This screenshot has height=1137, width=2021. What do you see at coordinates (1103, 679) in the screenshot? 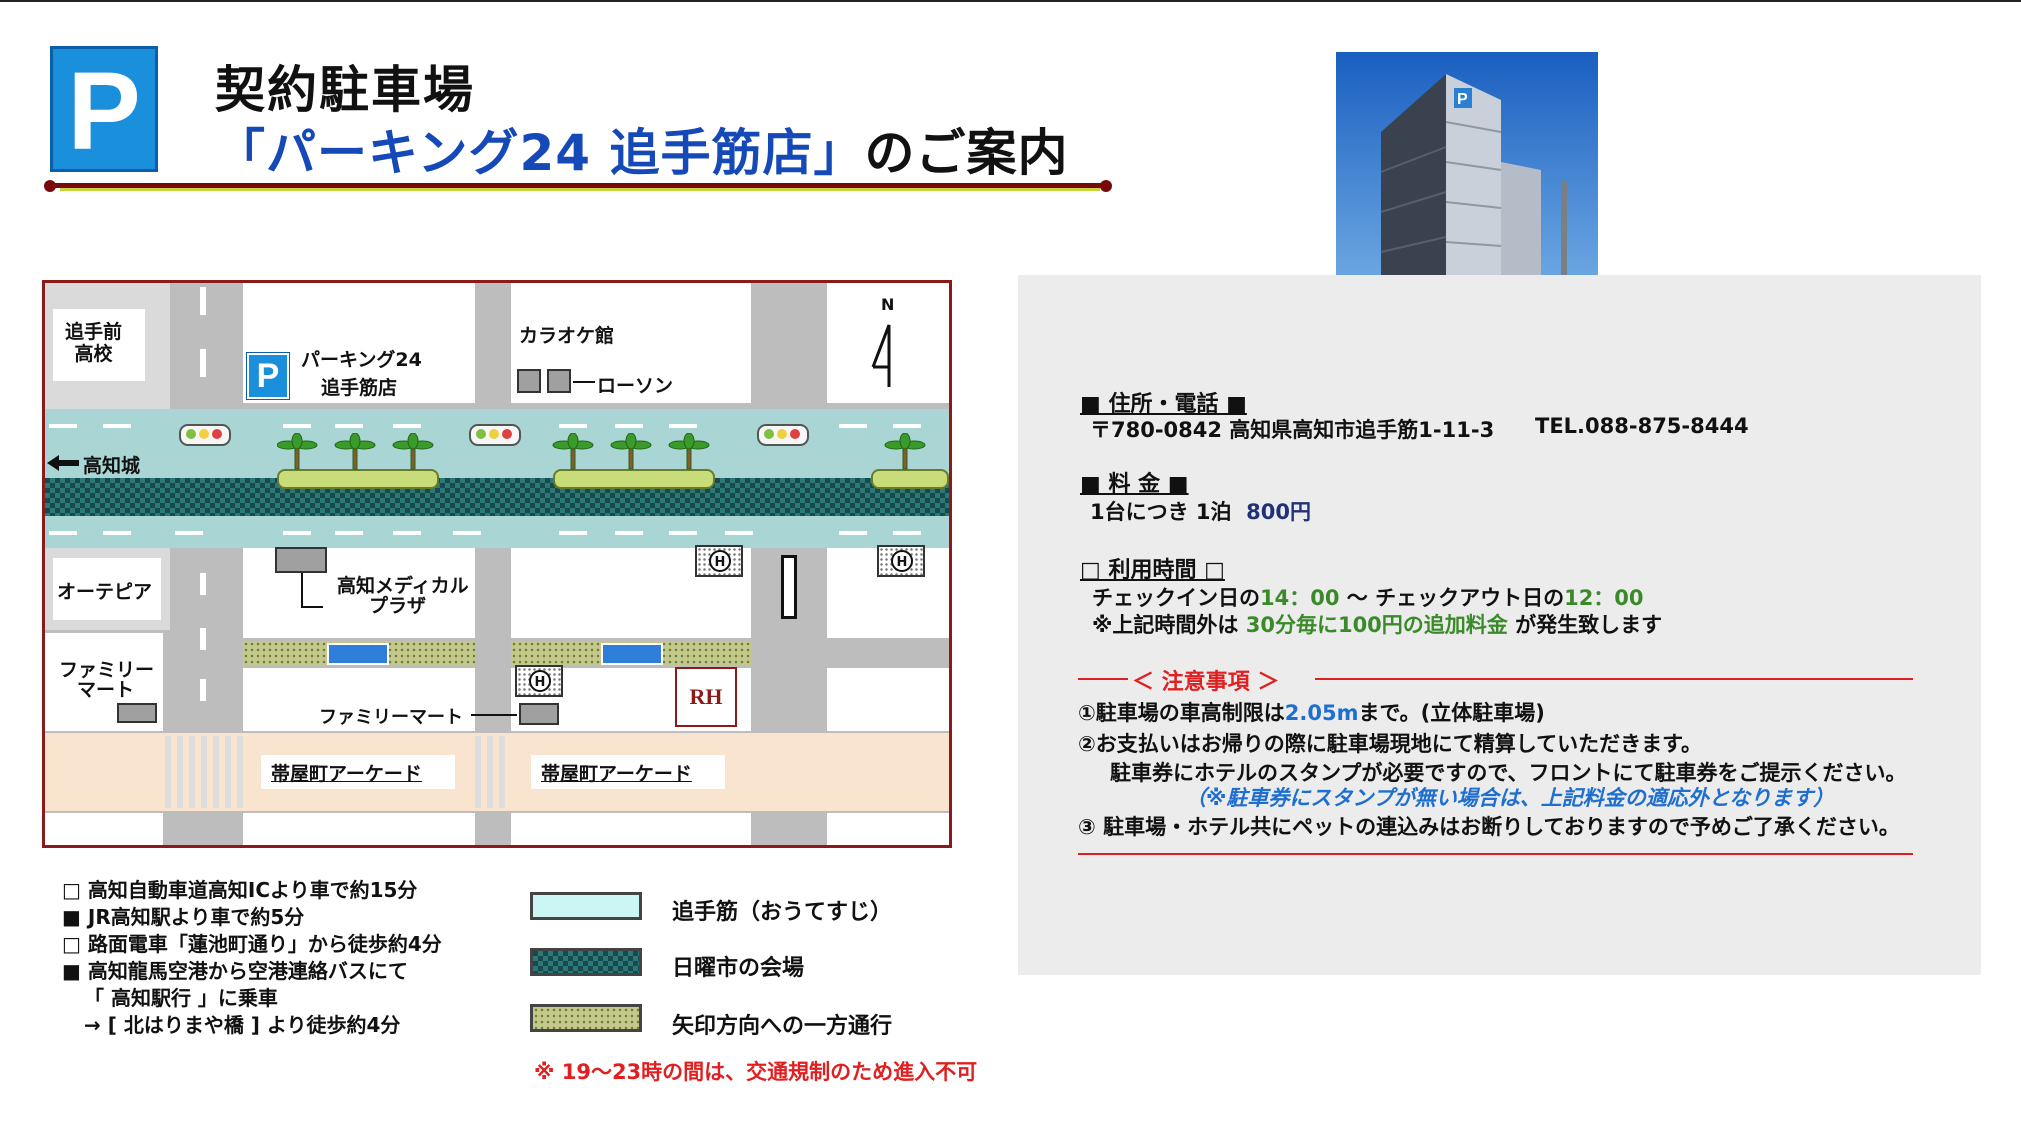
I see `caution-rule-left` at bounding box center [1103, 679].